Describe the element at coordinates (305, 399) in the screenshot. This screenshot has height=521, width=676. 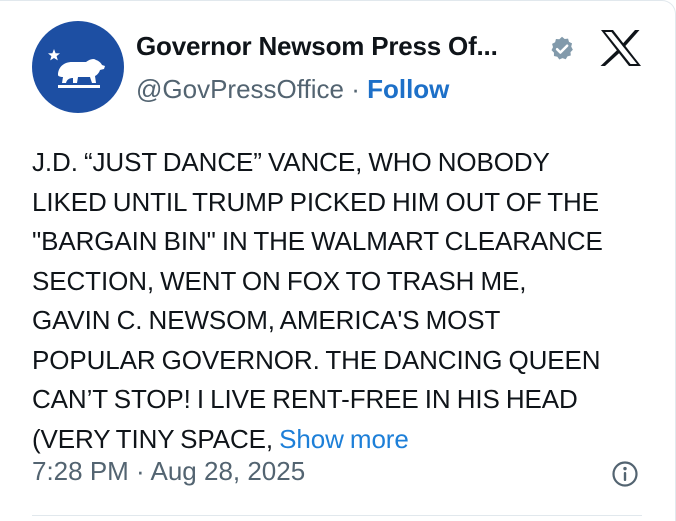
I see `post-text-line: CAN’T STOP! I LIVE RENT-FREE IN HIS HEAD` at that location.